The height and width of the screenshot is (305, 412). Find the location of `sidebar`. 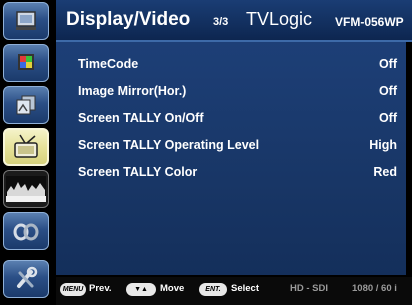

sidebar is located at coordinates (28, 152).